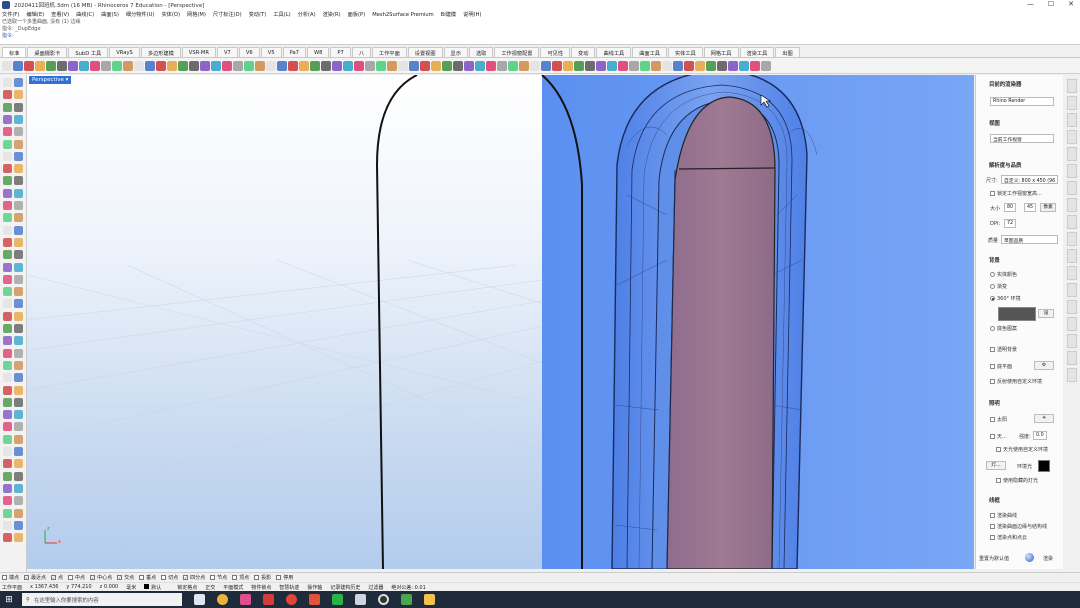  I want to click on tab-vsr-mr: VSR-MR, so click(198, 52).